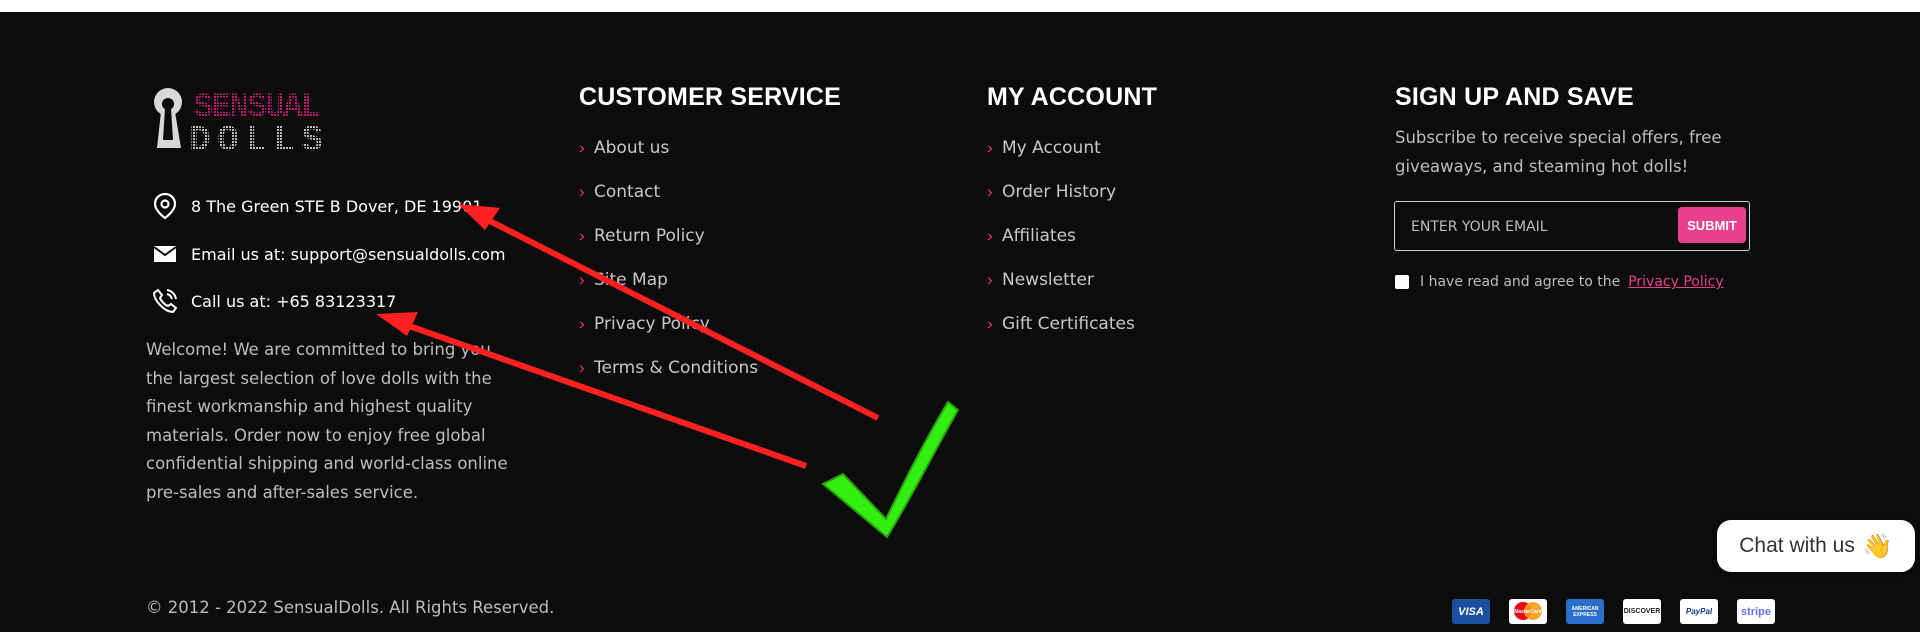  I want to click on footer-link-order-history: › Order History, so click(1072, 192).